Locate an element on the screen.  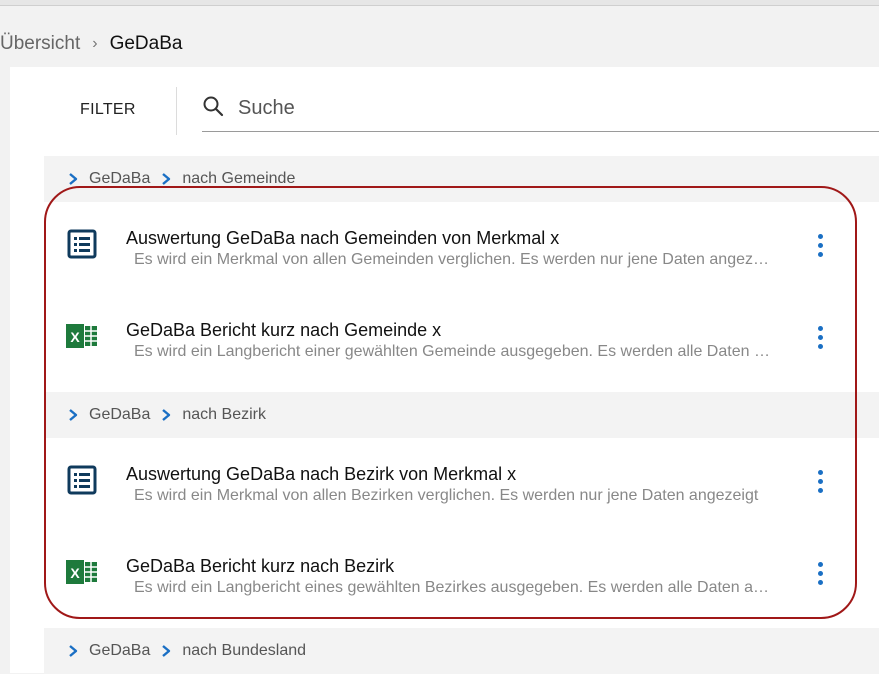
filter-button: FILTER is located at coordinates (108, 110).